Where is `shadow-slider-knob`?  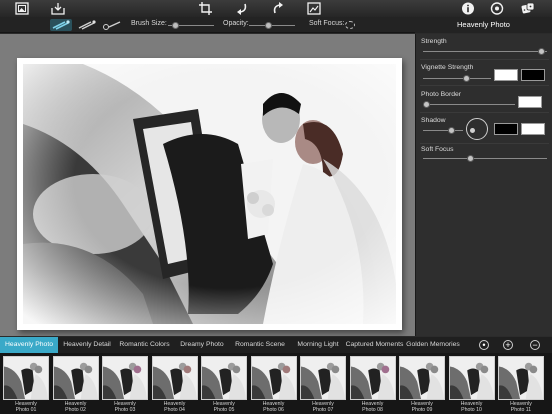 shadow-slider-knob is located at coordinates (451, 130).